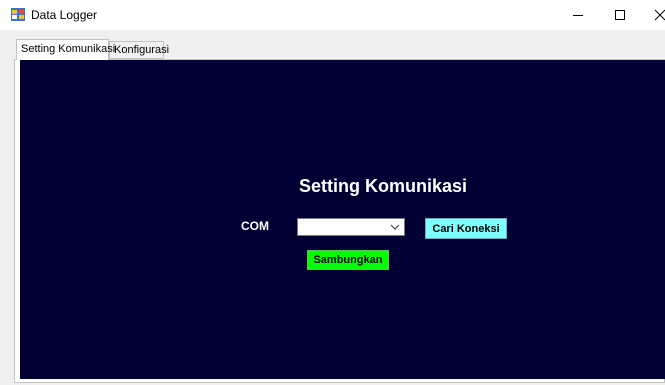 The image size is (665, 385). I want to click on minimize-icon, so click(578, 15).